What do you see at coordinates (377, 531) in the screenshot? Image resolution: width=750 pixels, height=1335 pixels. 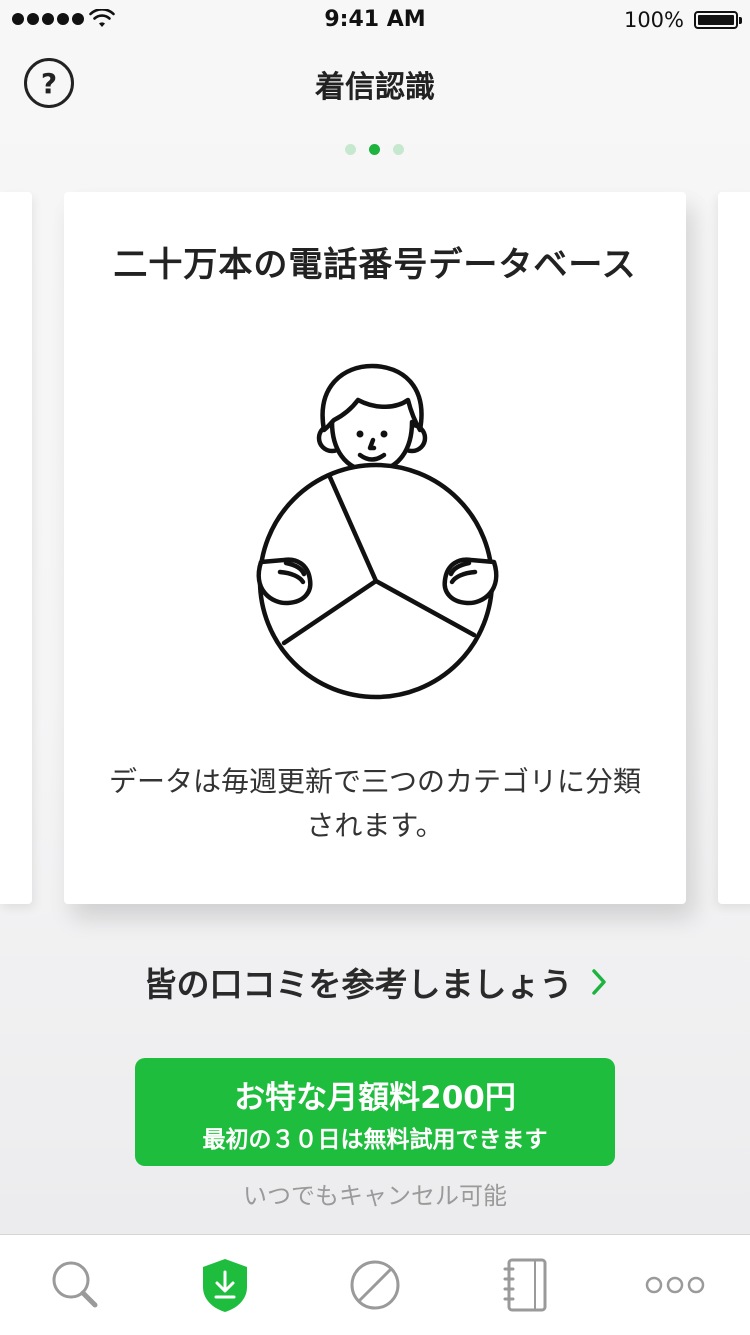 I see `person-holding-pie-chart-illustration` at bounding box center [377, 531].